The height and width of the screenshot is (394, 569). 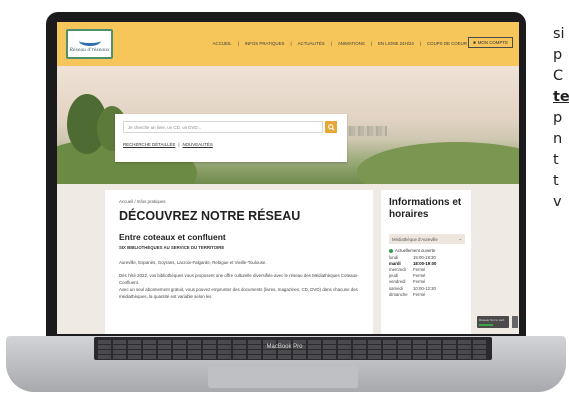 I want to click on side-article-text: si p C te p n t t v, so click(x=561, y=118).